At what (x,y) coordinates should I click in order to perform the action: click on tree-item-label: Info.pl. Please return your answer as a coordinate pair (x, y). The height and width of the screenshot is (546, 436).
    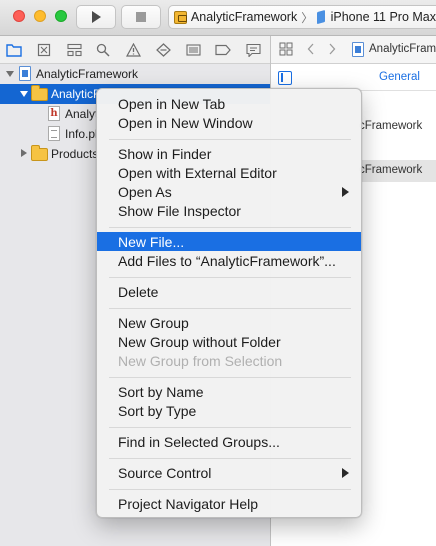
    Looking at the image, I should click on (81, 134).